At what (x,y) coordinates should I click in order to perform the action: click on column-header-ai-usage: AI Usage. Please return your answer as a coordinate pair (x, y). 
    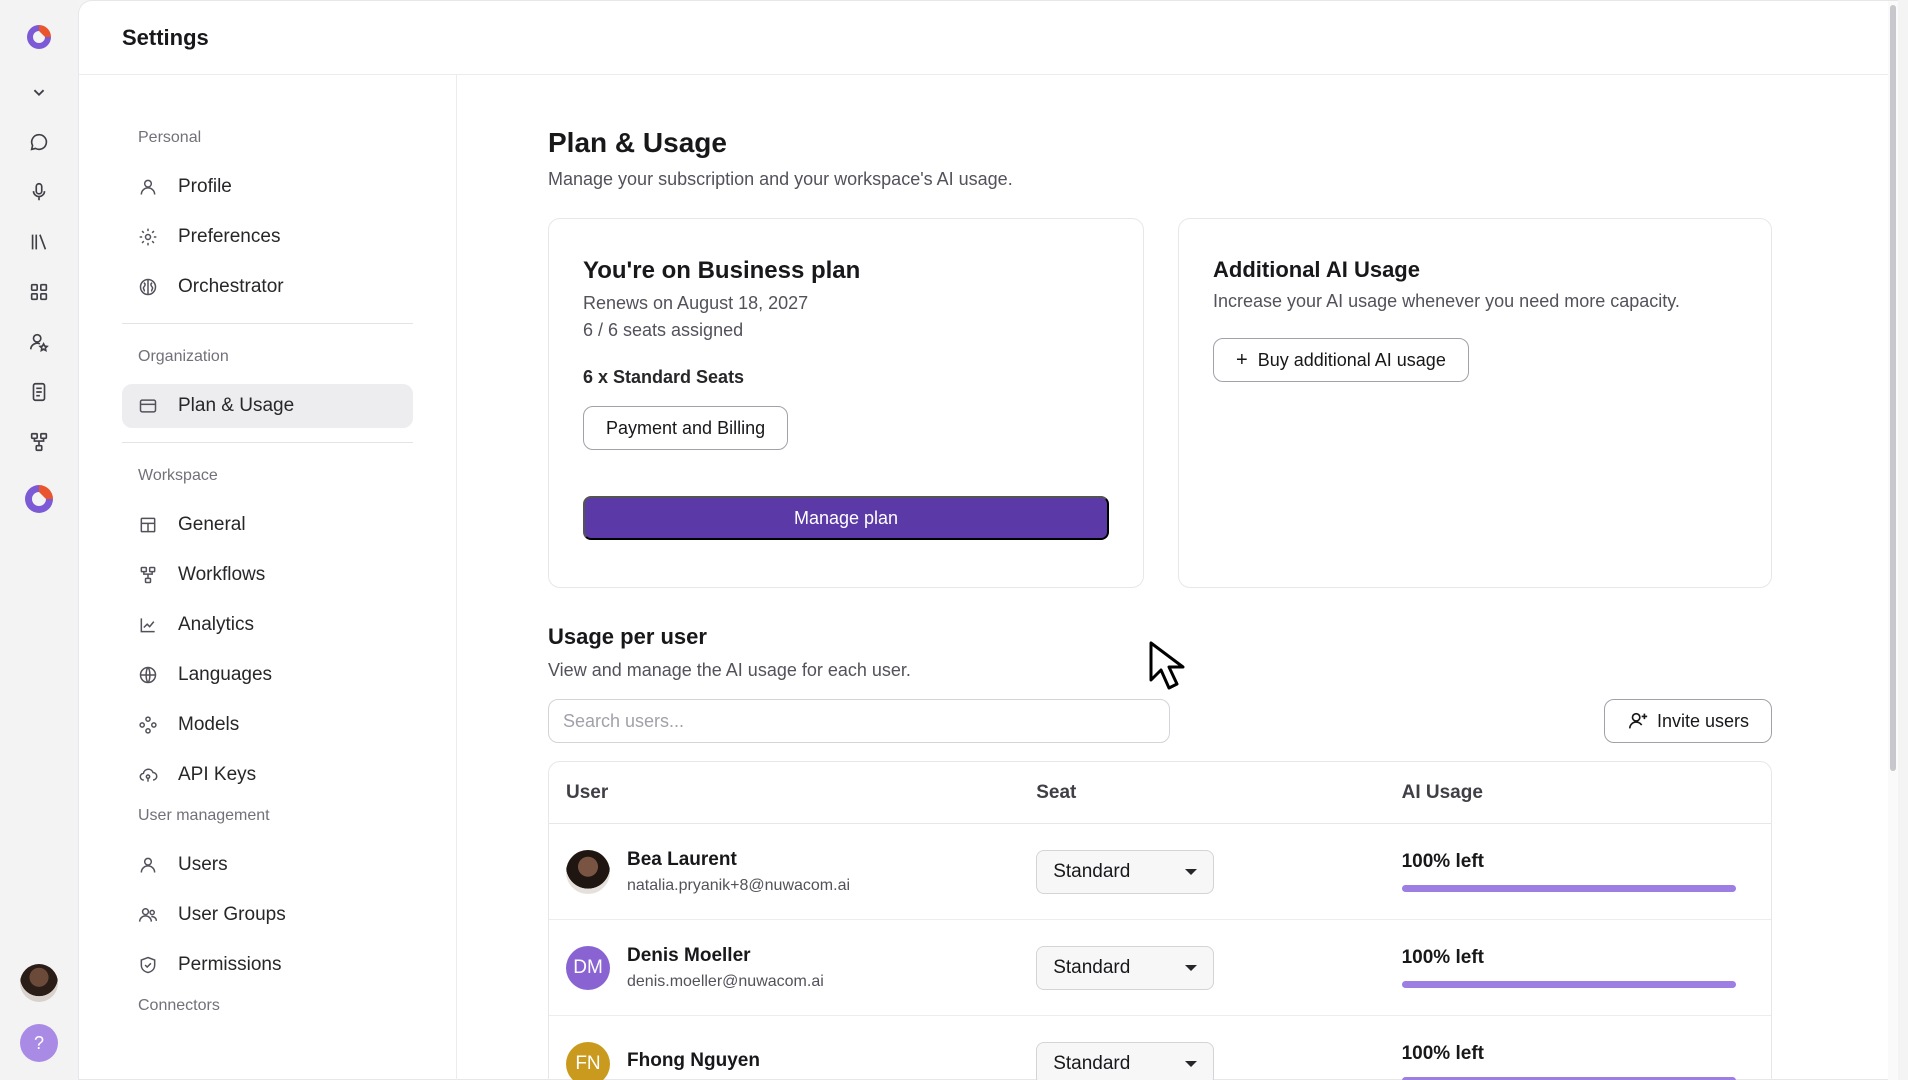
    Looking at the image, I should click on (1442, 792).